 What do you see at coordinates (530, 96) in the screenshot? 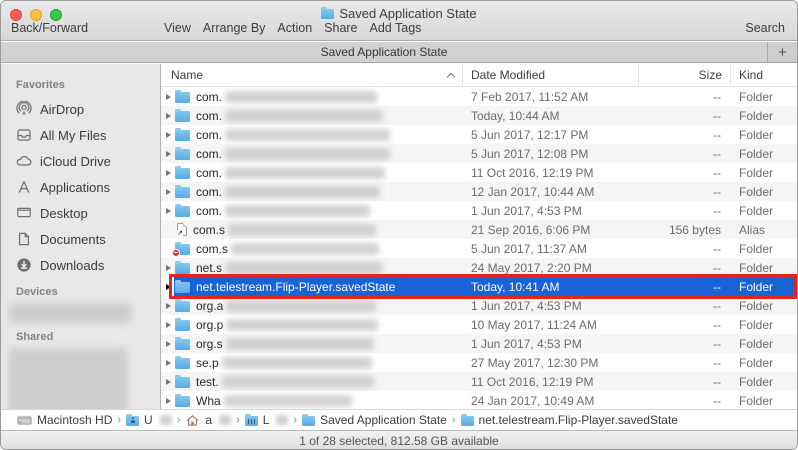
I see `date-cell: 7 Feb 2017, 11:52 AM` at bounding box center [530, 96].